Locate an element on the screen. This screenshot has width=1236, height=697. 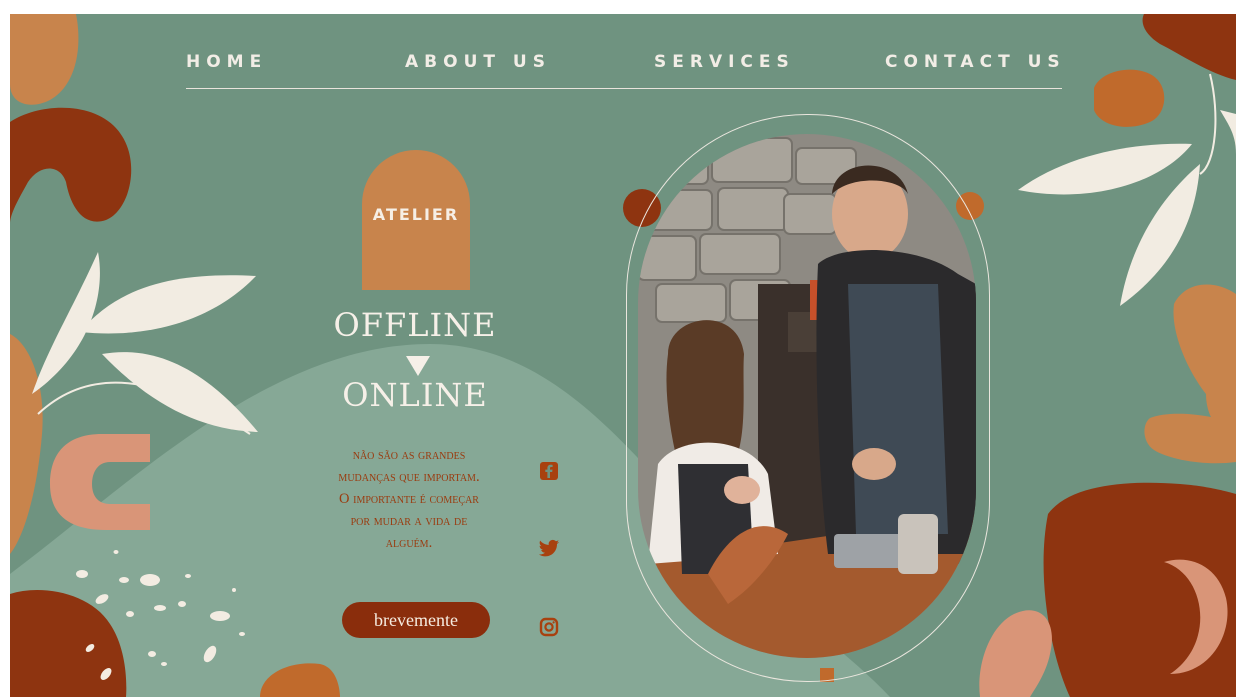
nav-contact-us: CONTACT US is located at coordinates (975, 62).